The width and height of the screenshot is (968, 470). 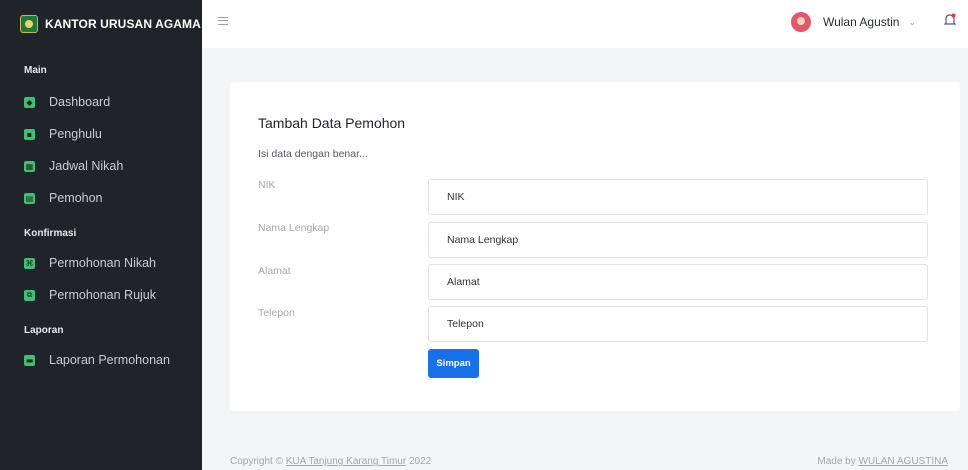 What do you see at coordinates (109, 360) in the screenshot?
I see `sidebar-item-label: Laporan Permohonan` at bounding box center [109, 360].